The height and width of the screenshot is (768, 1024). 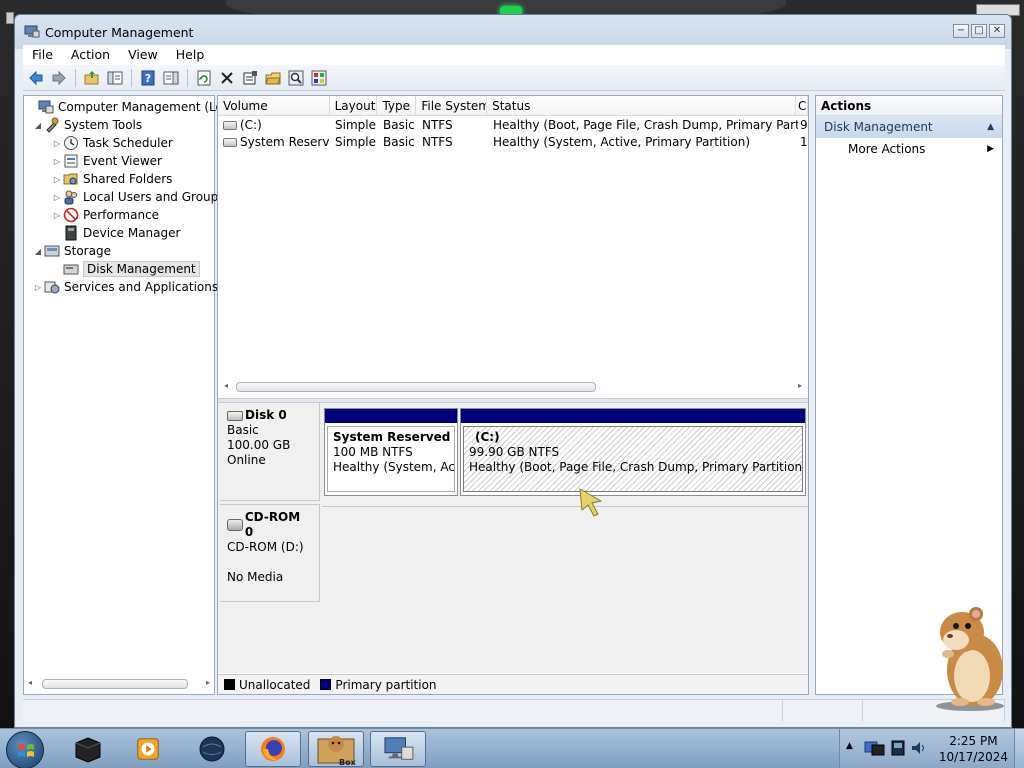 What do you see at coordinates (273, 78) in the screenshot?
I see `open-icon` at bounding box center [273, 78].